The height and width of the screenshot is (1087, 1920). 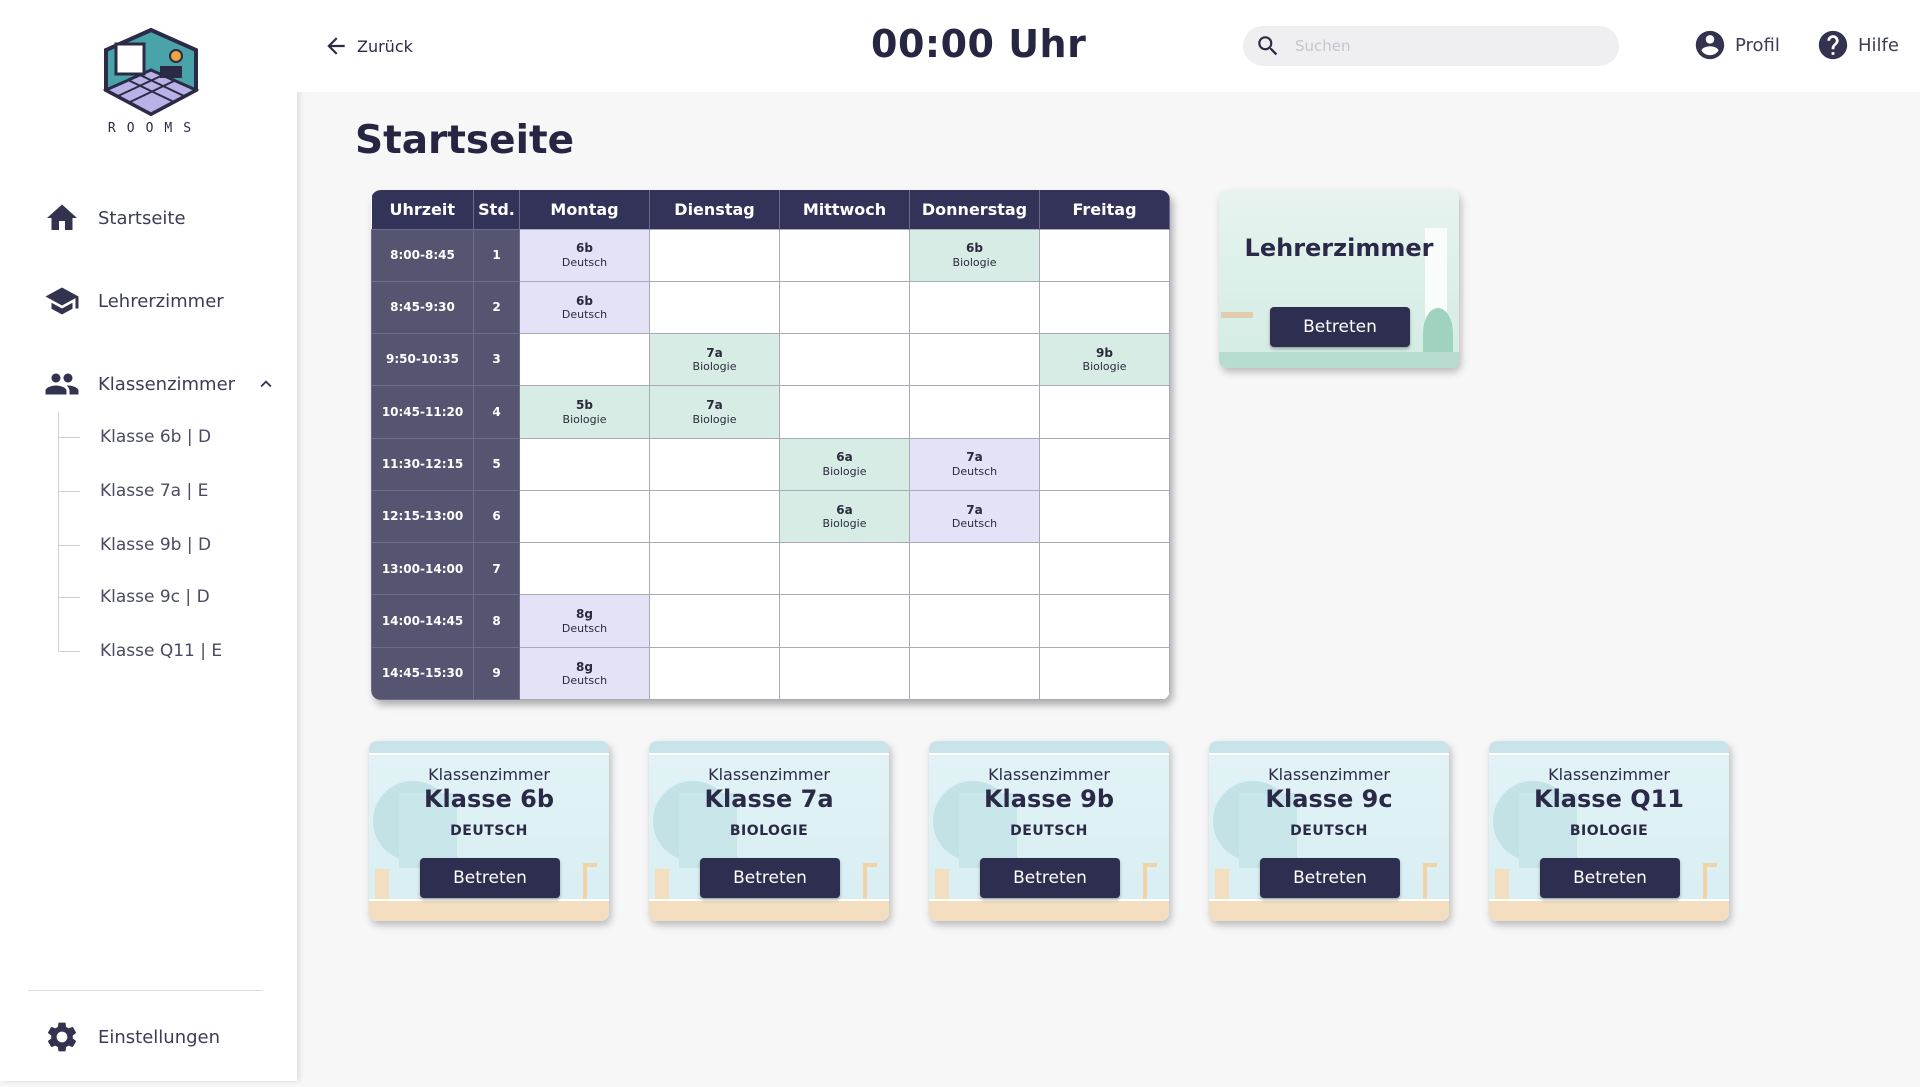 I want to click on sidebar-item-startseite: Startseite, so click(x=115, y=218).